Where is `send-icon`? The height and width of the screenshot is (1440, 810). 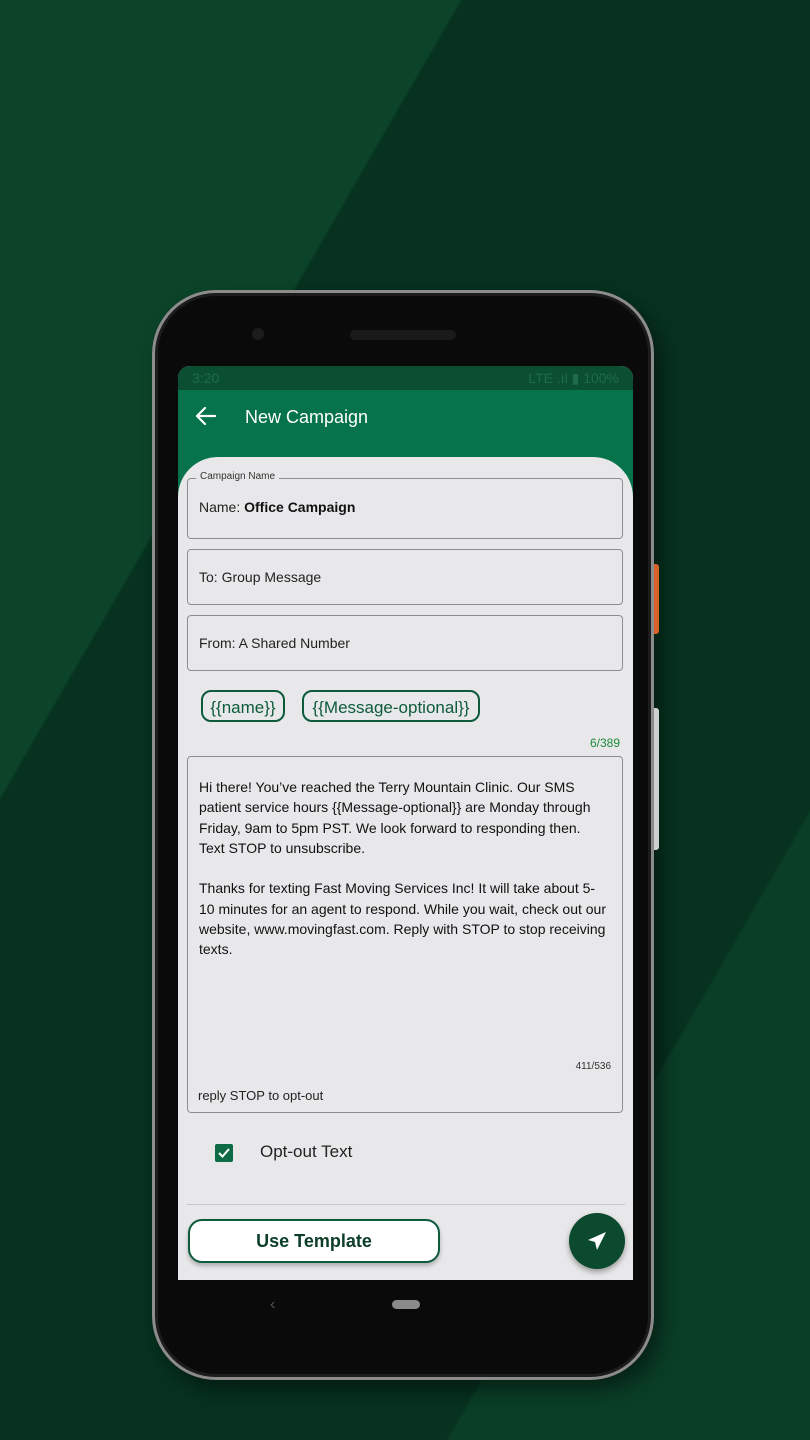
send-icon is located at coordinates (597, 1241).